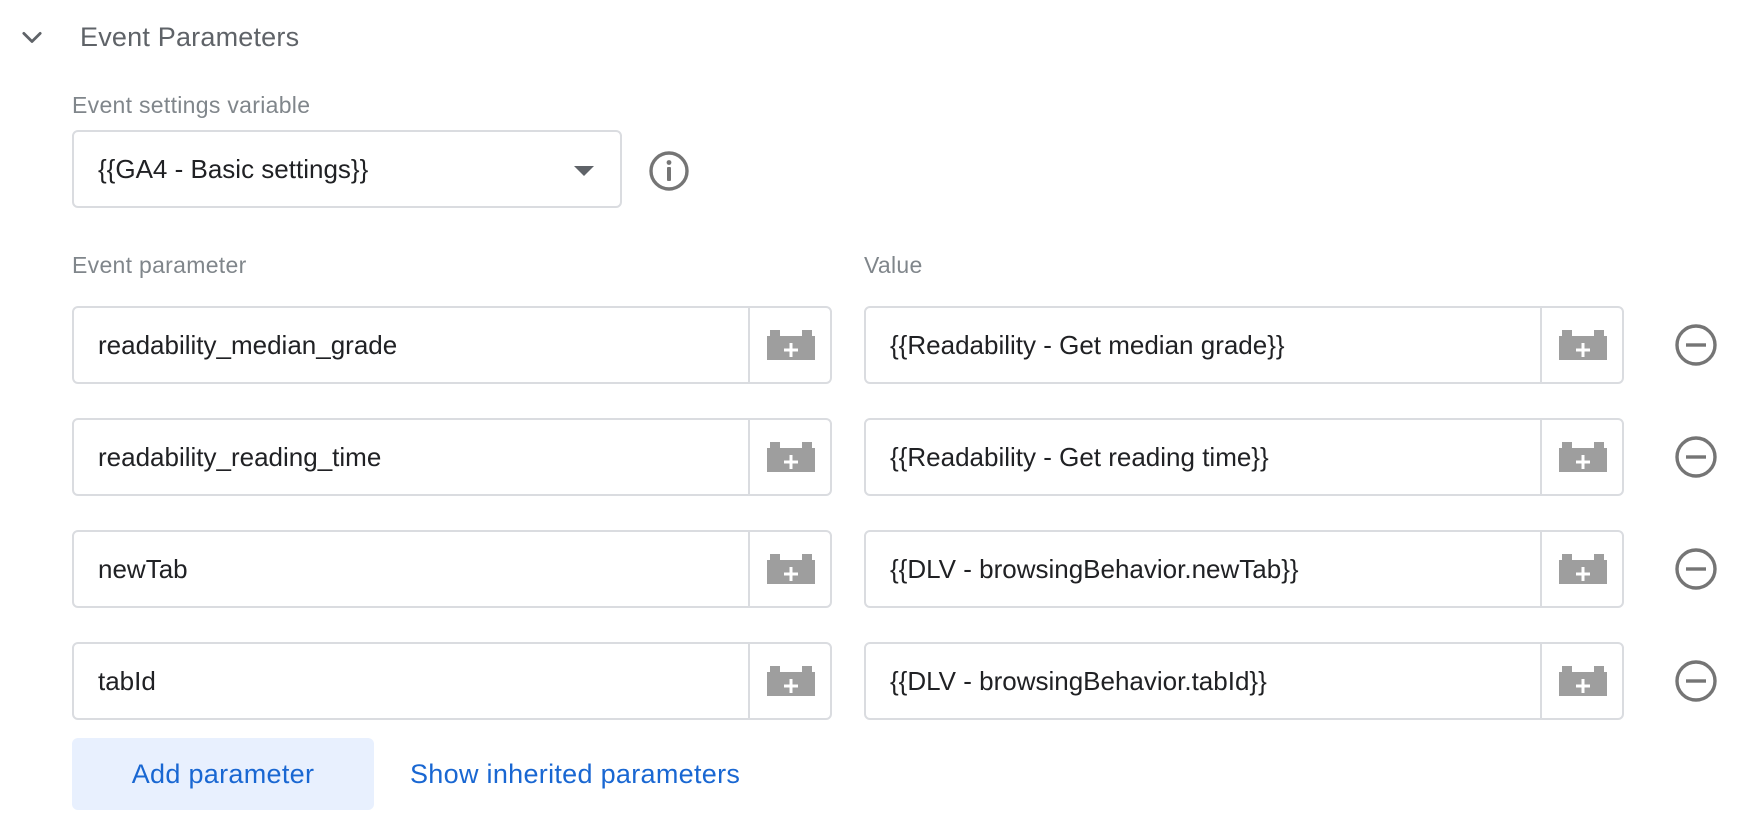  What do you see at coordinates (127, 681) in the screenshot?
I see `event-parameter-name: tabId` at bounding box center [127, 681].